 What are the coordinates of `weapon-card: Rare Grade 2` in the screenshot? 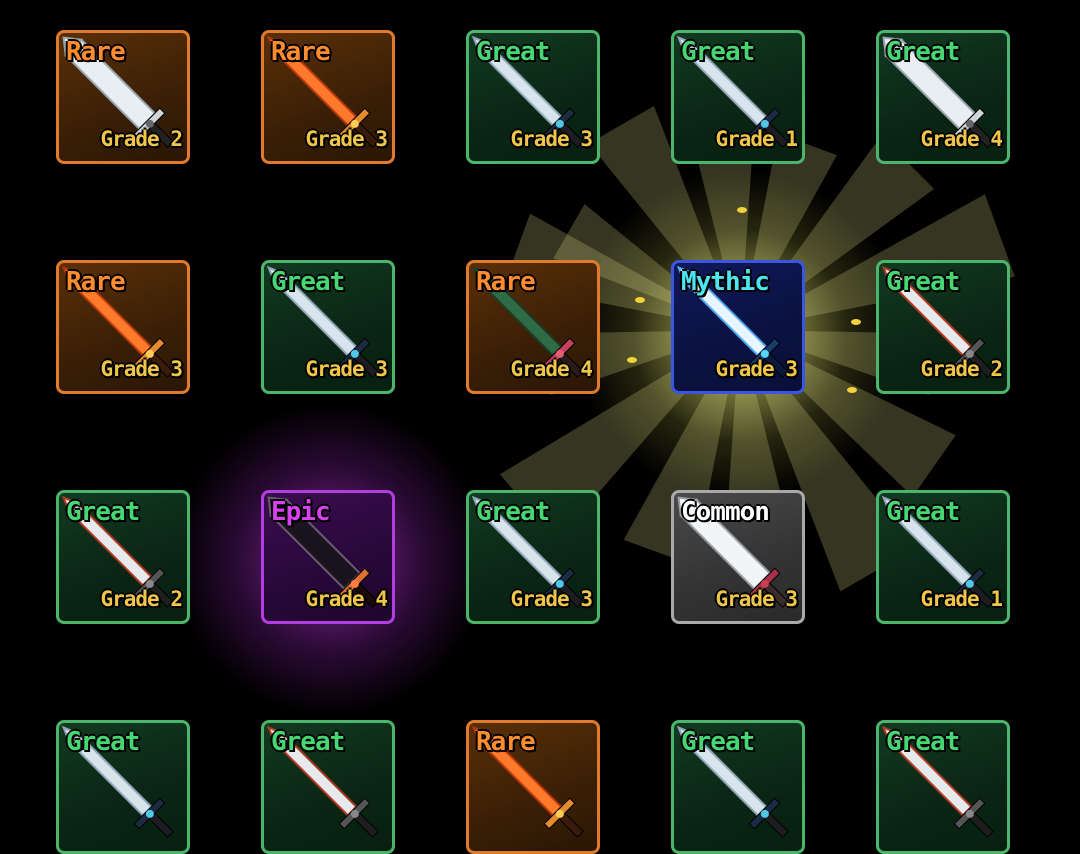 It's located at (123, 97).